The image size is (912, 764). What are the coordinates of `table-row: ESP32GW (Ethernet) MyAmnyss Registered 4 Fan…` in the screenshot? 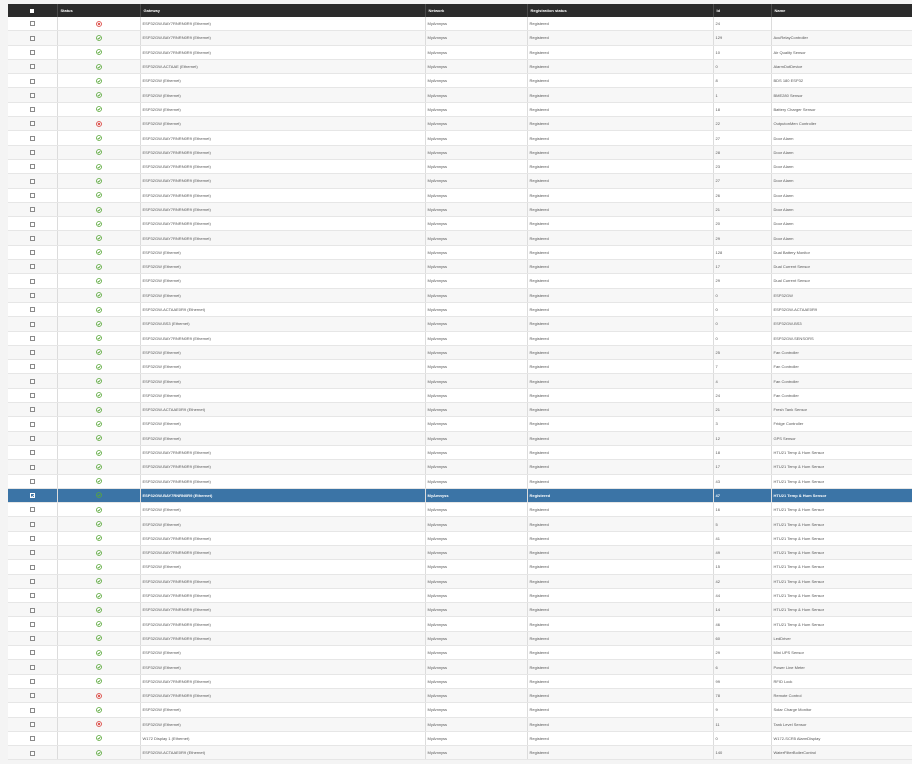 It's located at (460, 381).